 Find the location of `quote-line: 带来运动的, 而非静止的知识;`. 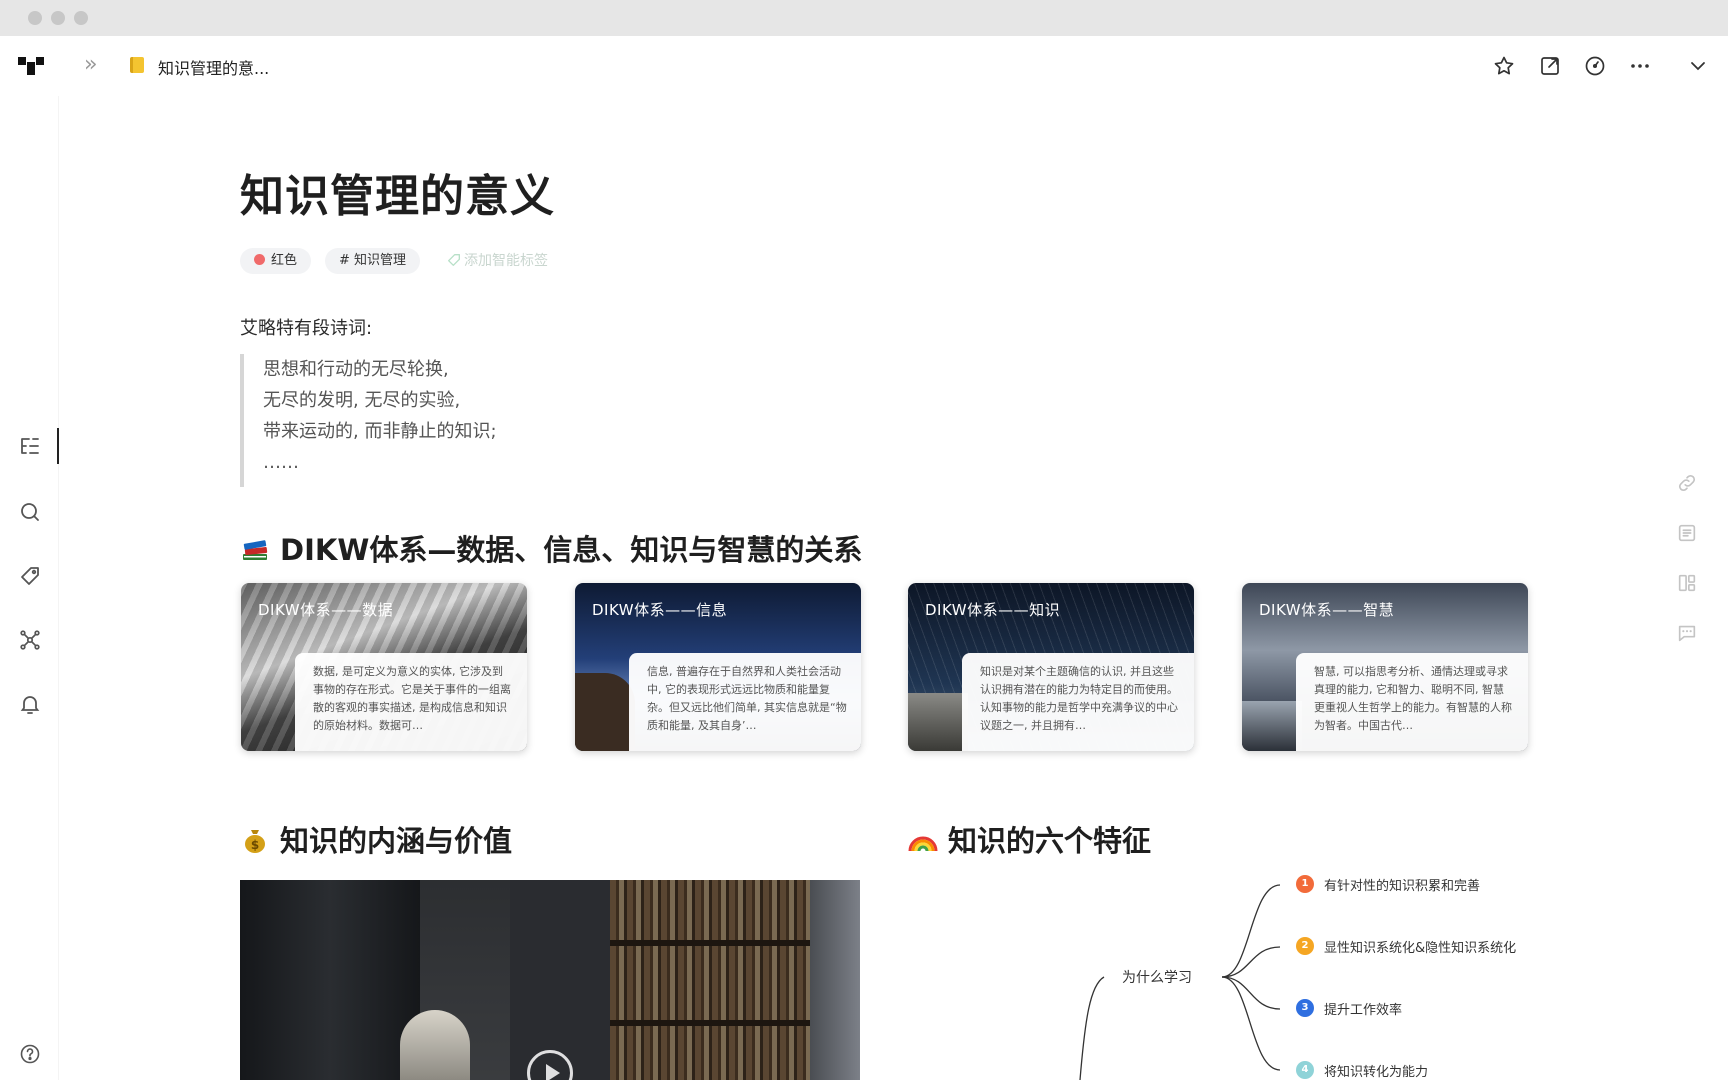

quote-line: 带来运动的, 而非静止的知识; is located at coordinates (380, 431).